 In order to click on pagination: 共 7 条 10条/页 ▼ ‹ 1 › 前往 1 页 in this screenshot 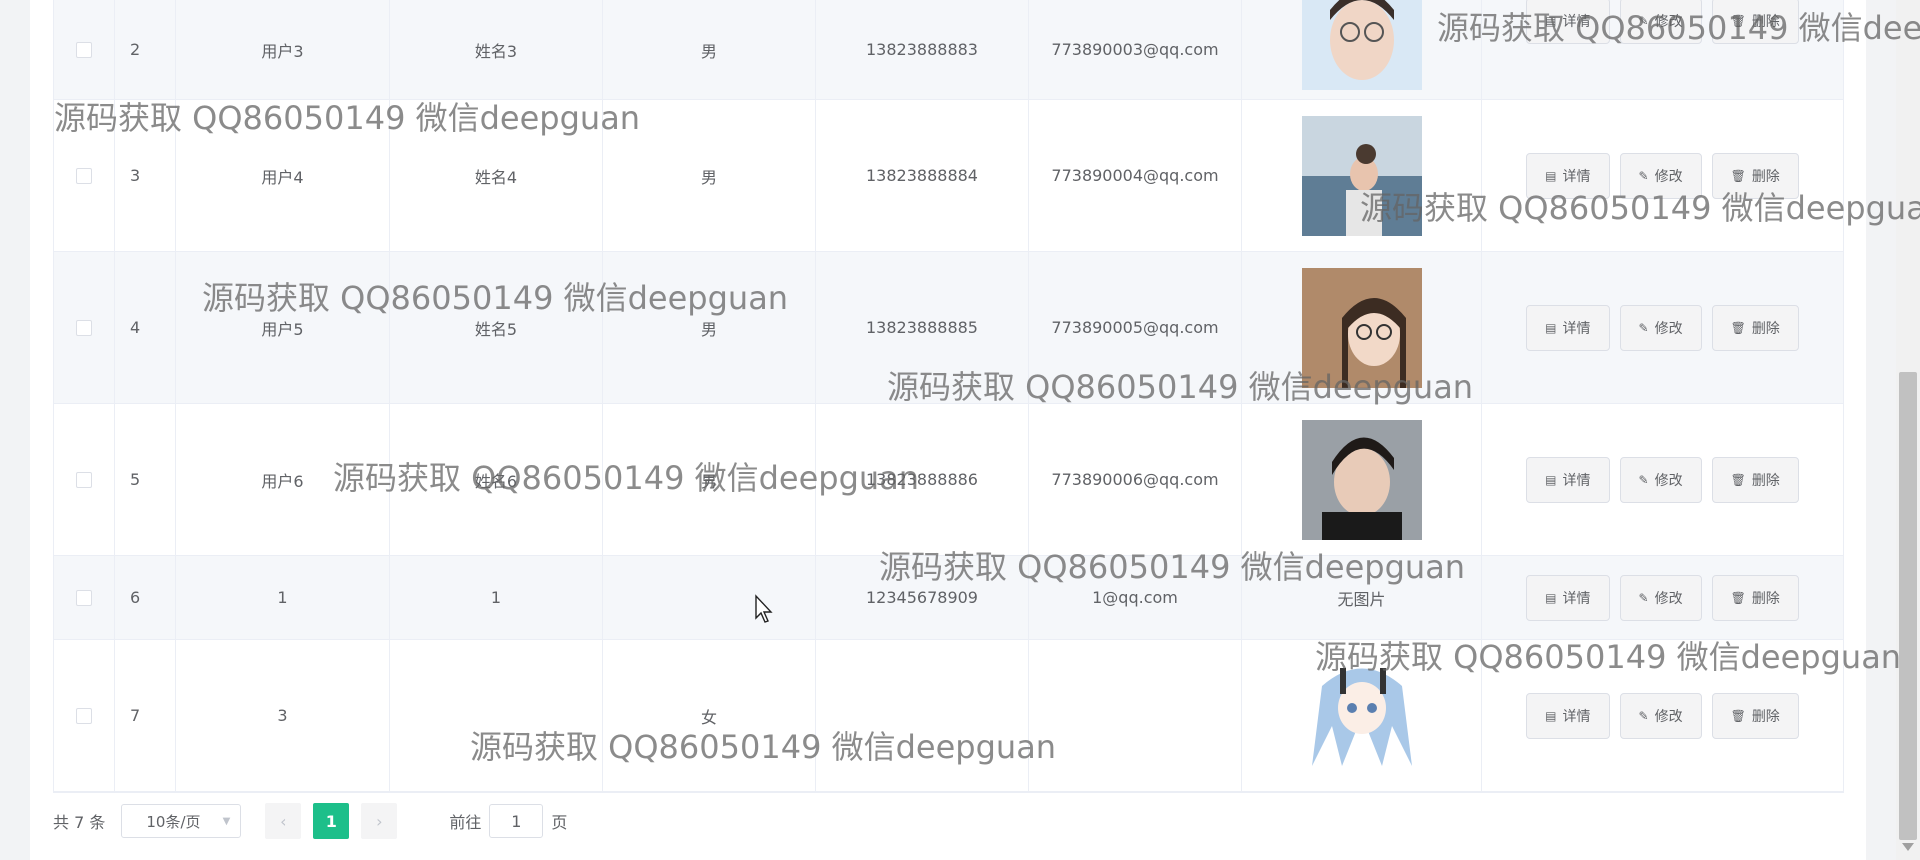, I will do `click(310, 821)`.